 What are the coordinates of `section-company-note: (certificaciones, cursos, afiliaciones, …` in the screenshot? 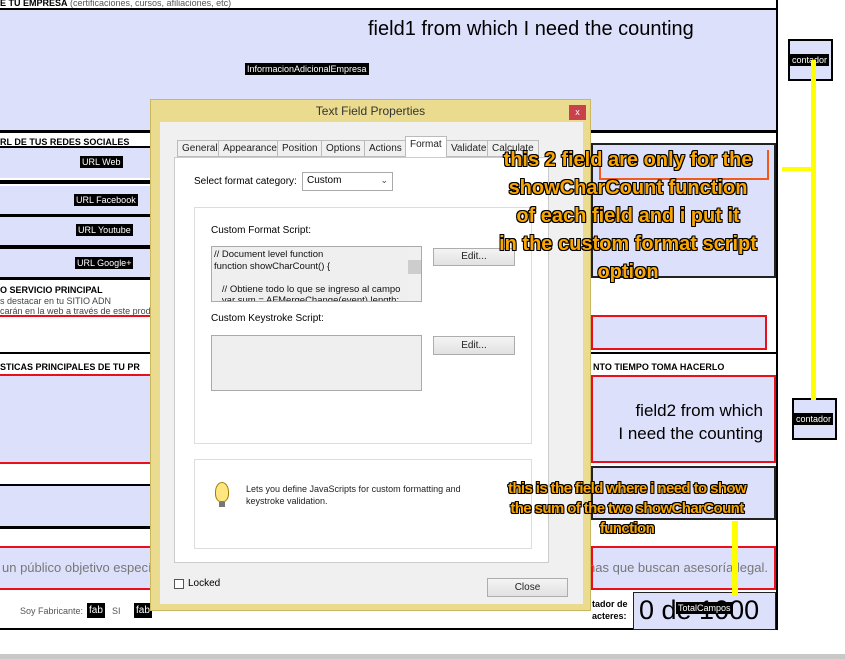 It's located at (151, 4).